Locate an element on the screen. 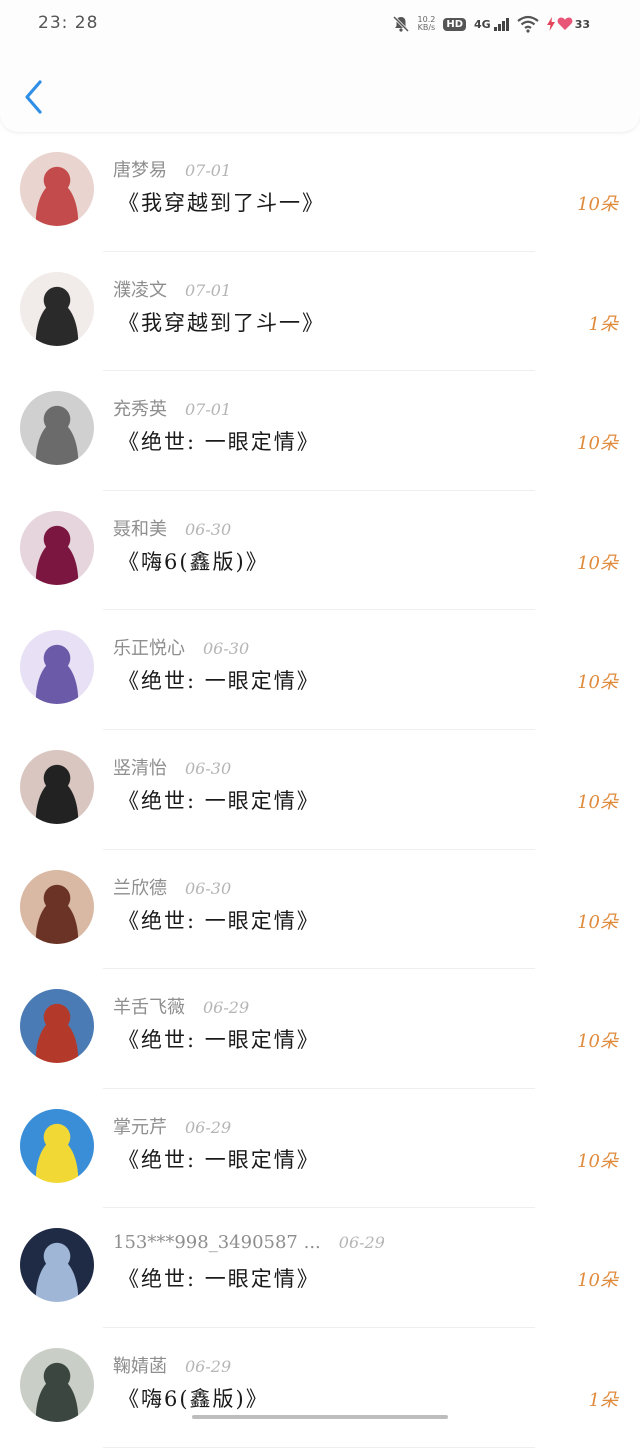 The width and height of the screenshot is (640, 1448). sender-name: 充秀英 is located at coordinates (140, 410).